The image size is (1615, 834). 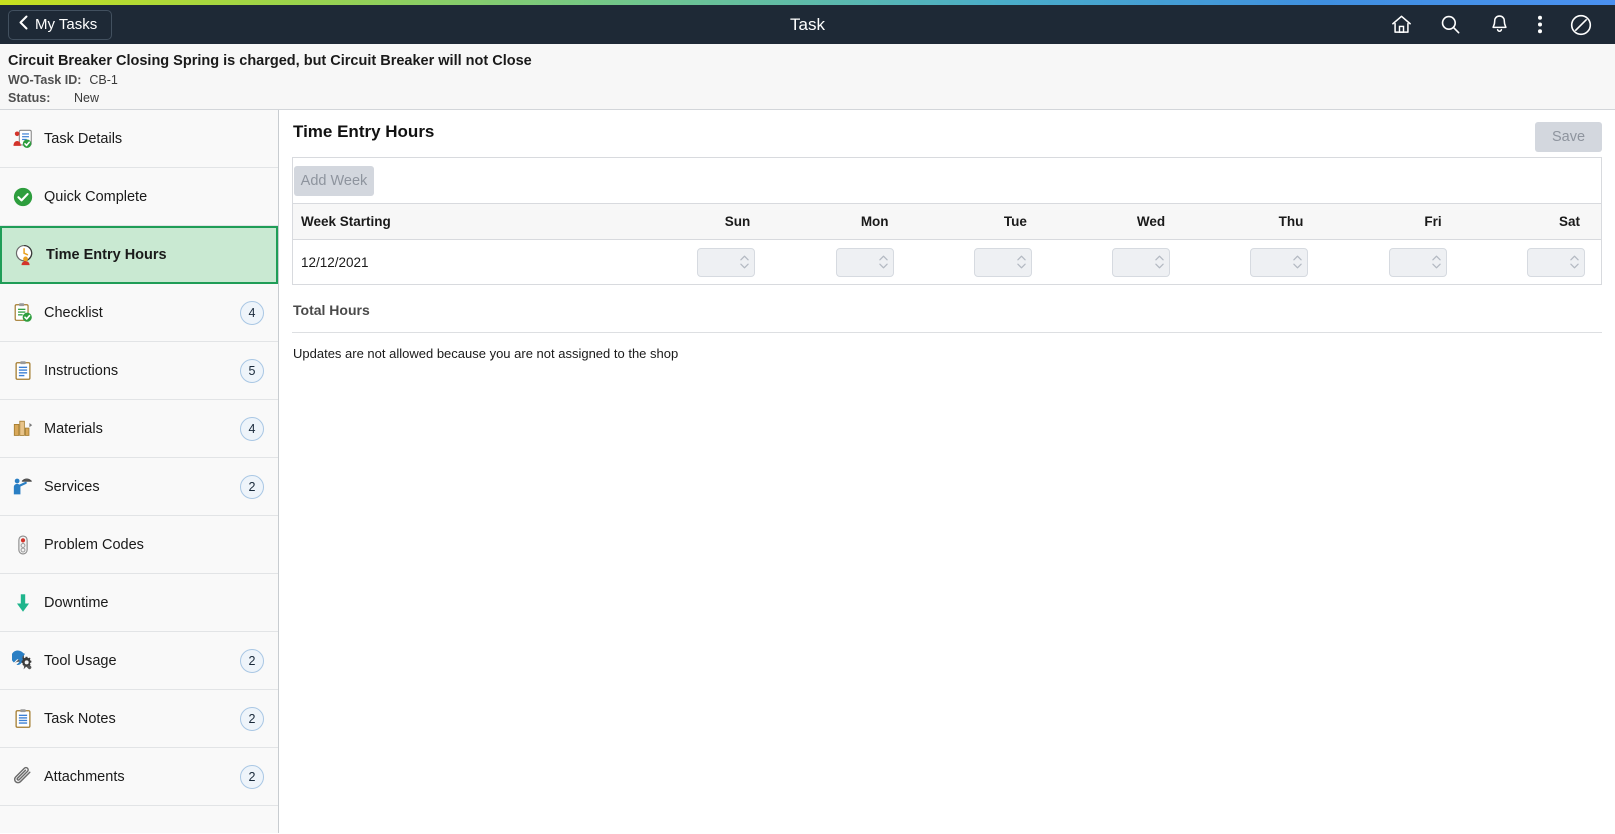 I want to click on hours-stepper-fri, so click(x=1417, y=262).